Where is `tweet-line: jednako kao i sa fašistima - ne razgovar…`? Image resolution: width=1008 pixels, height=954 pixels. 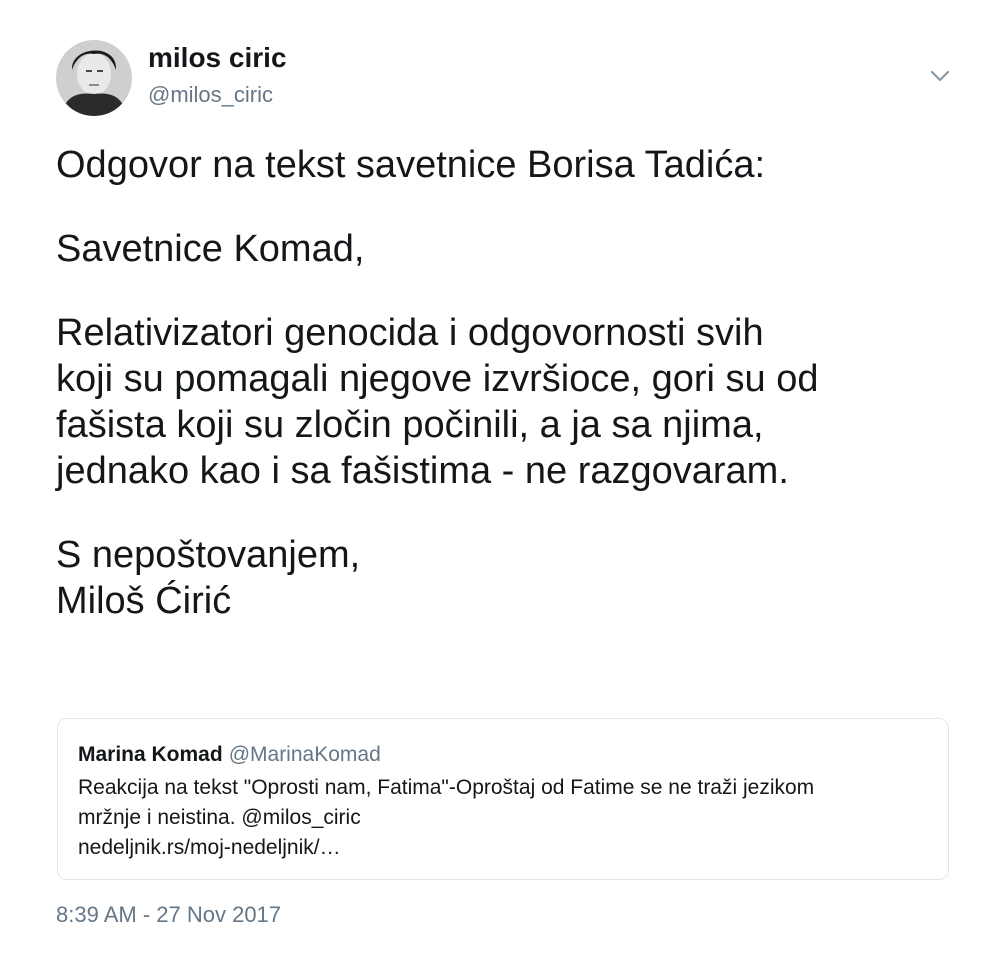
tweet-line: jednako kao i sa fašistima - ne razgovar… is located at coordinates (422, 471).